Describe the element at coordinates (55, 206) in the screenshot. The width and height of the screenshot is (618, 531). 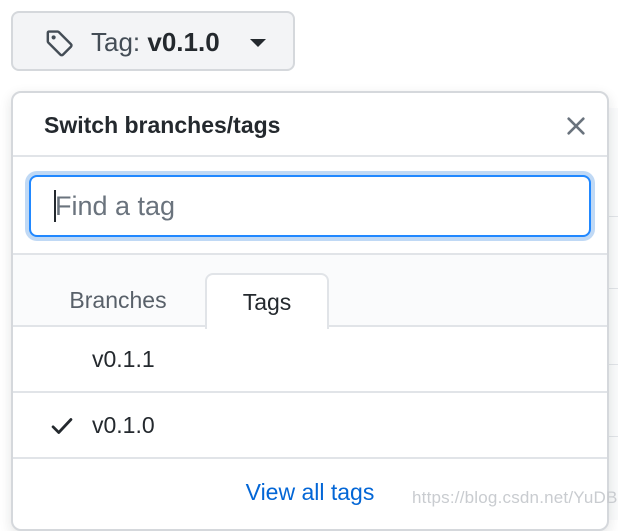
I see `text-cursor` at that location.